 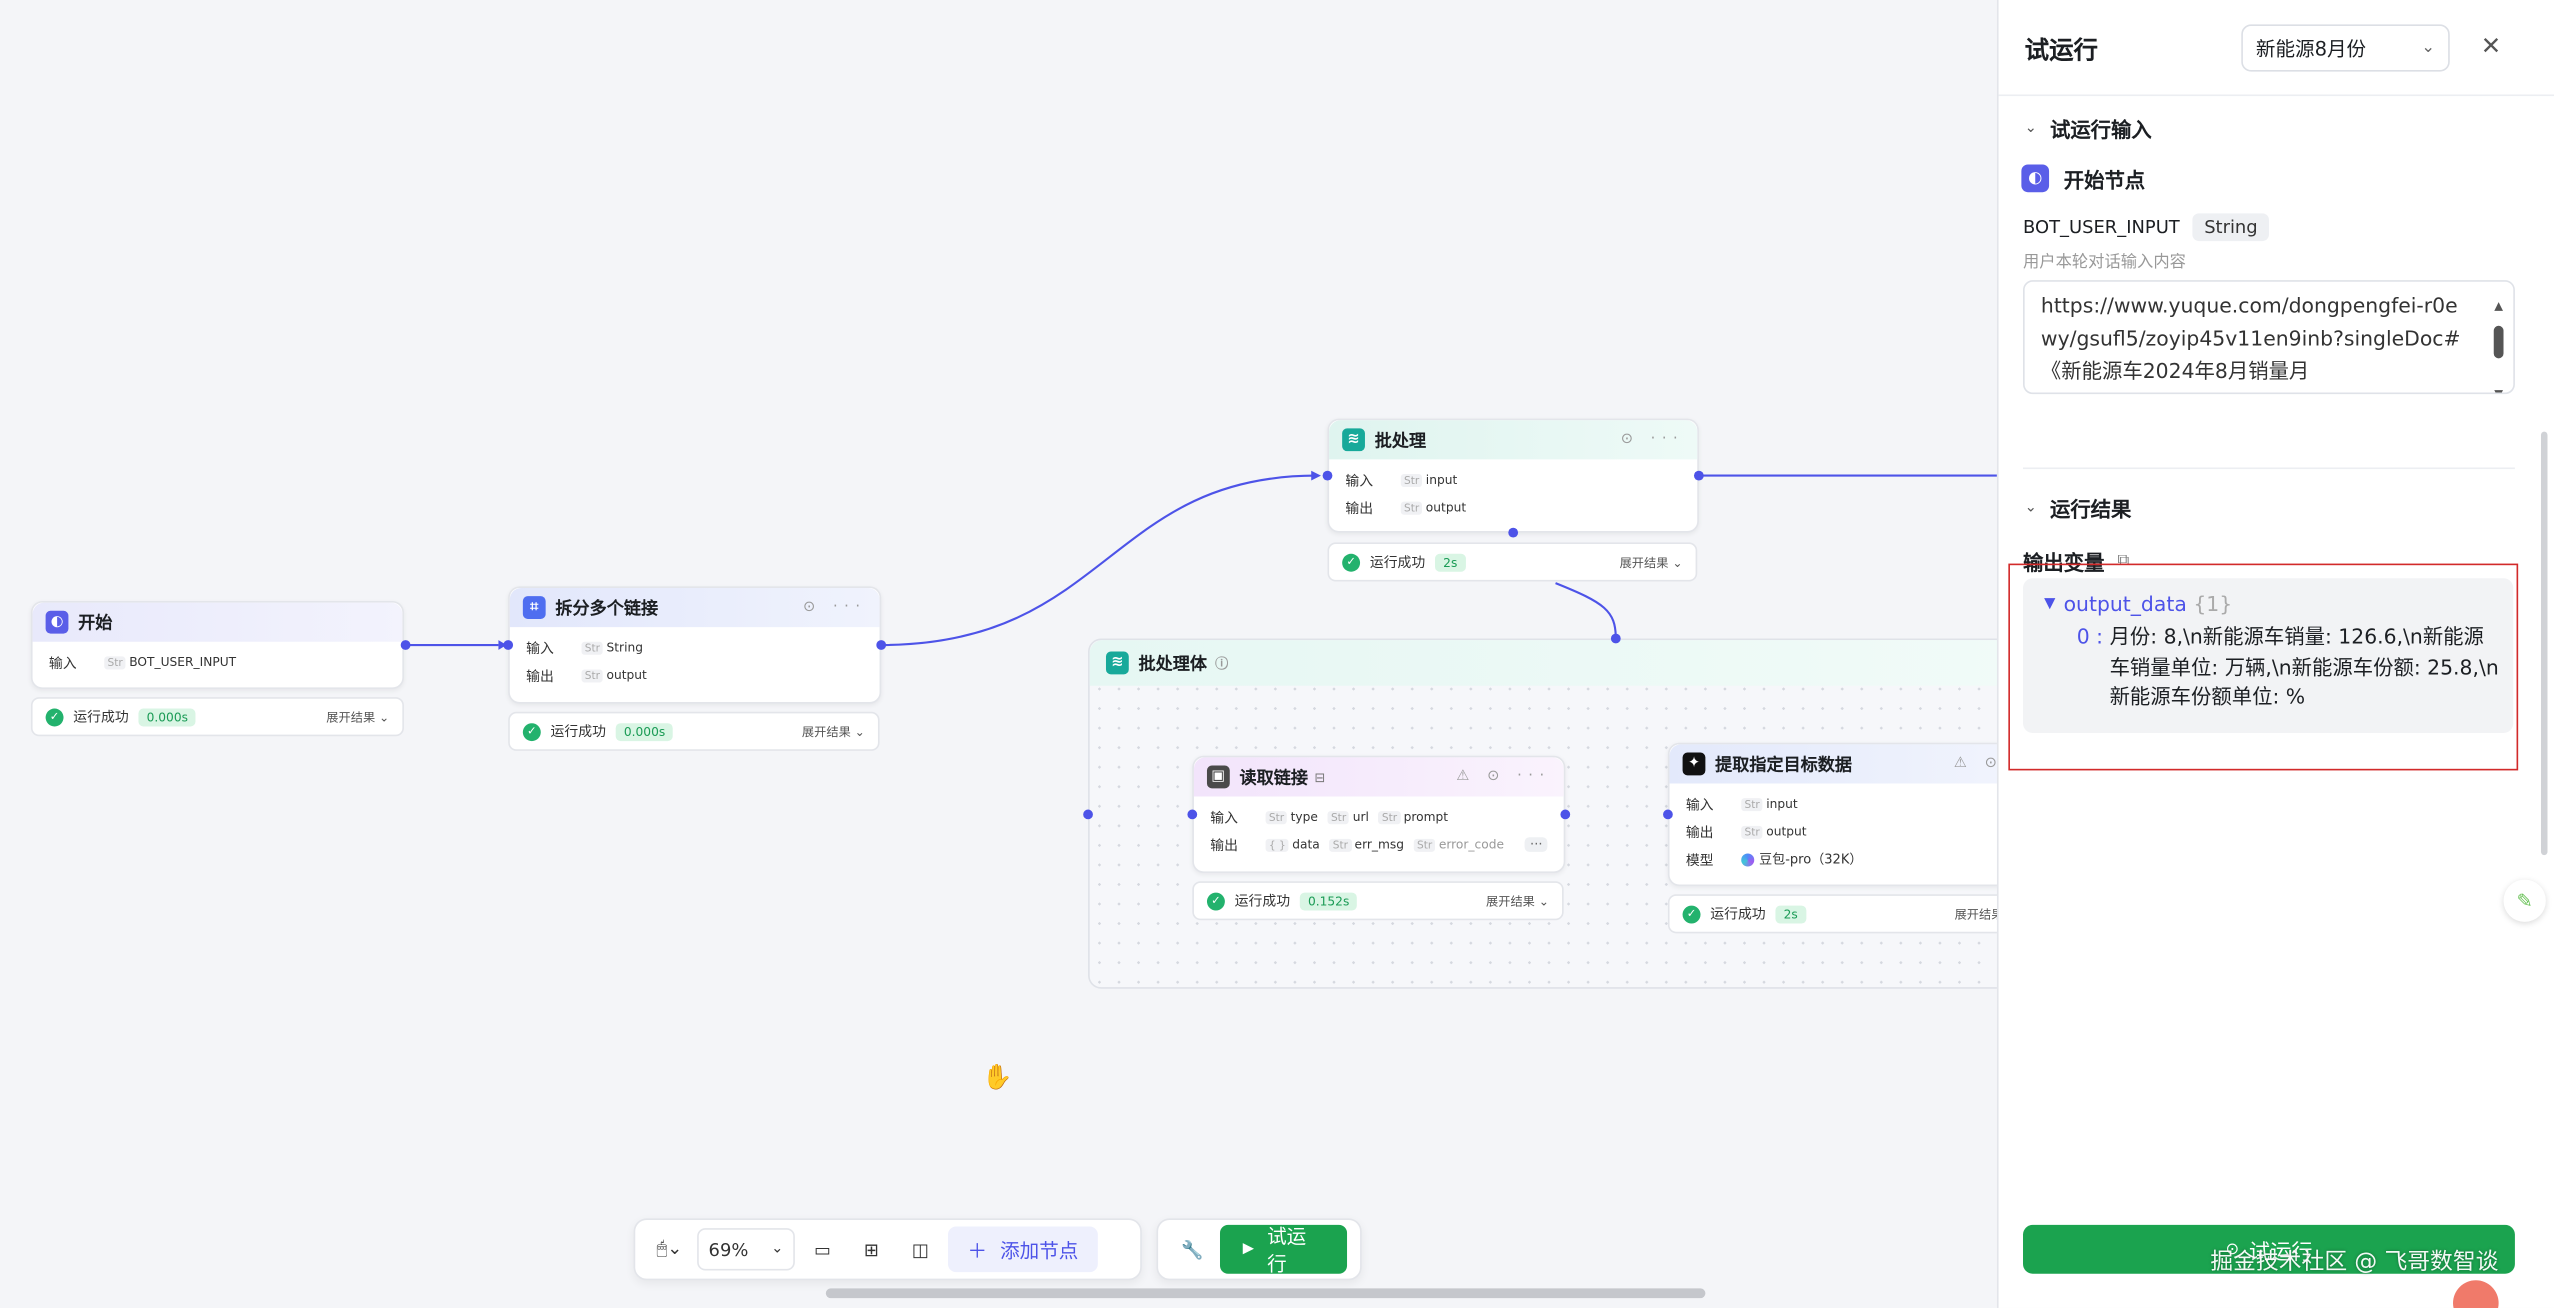 I want to click on layers-icon: ≋, so click(x=1353, y=440).